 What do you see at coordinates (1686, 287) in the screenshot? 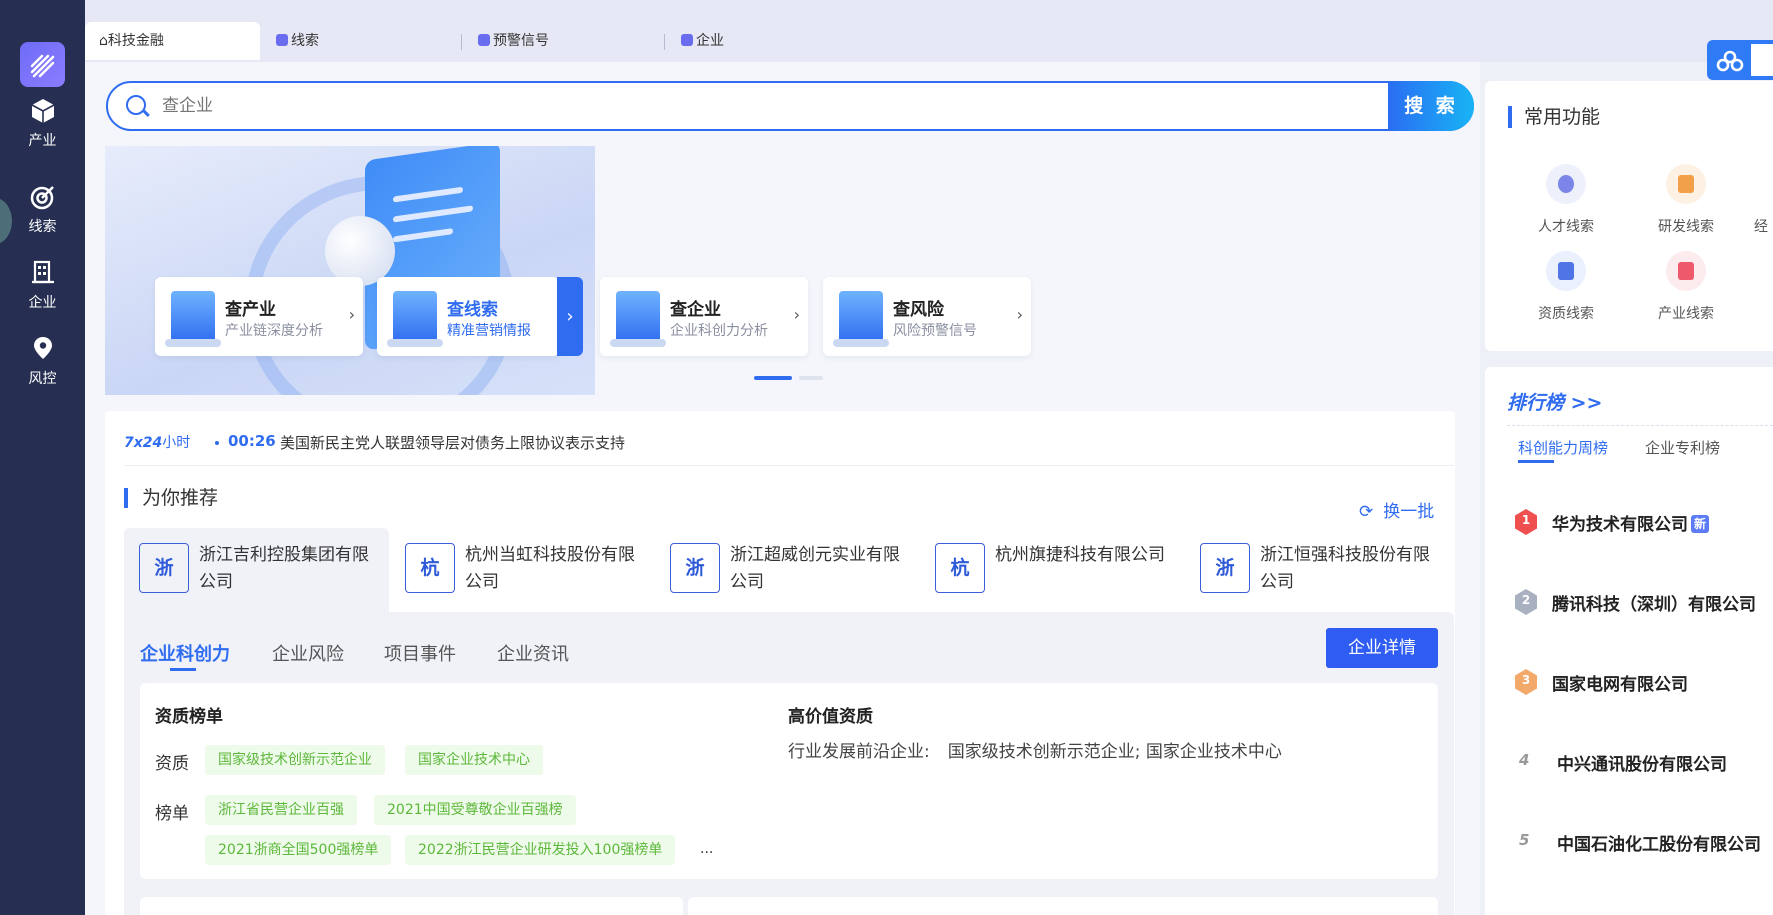
I see `func-industry-clues: 产业线索` at bounding box center [1686, 287].